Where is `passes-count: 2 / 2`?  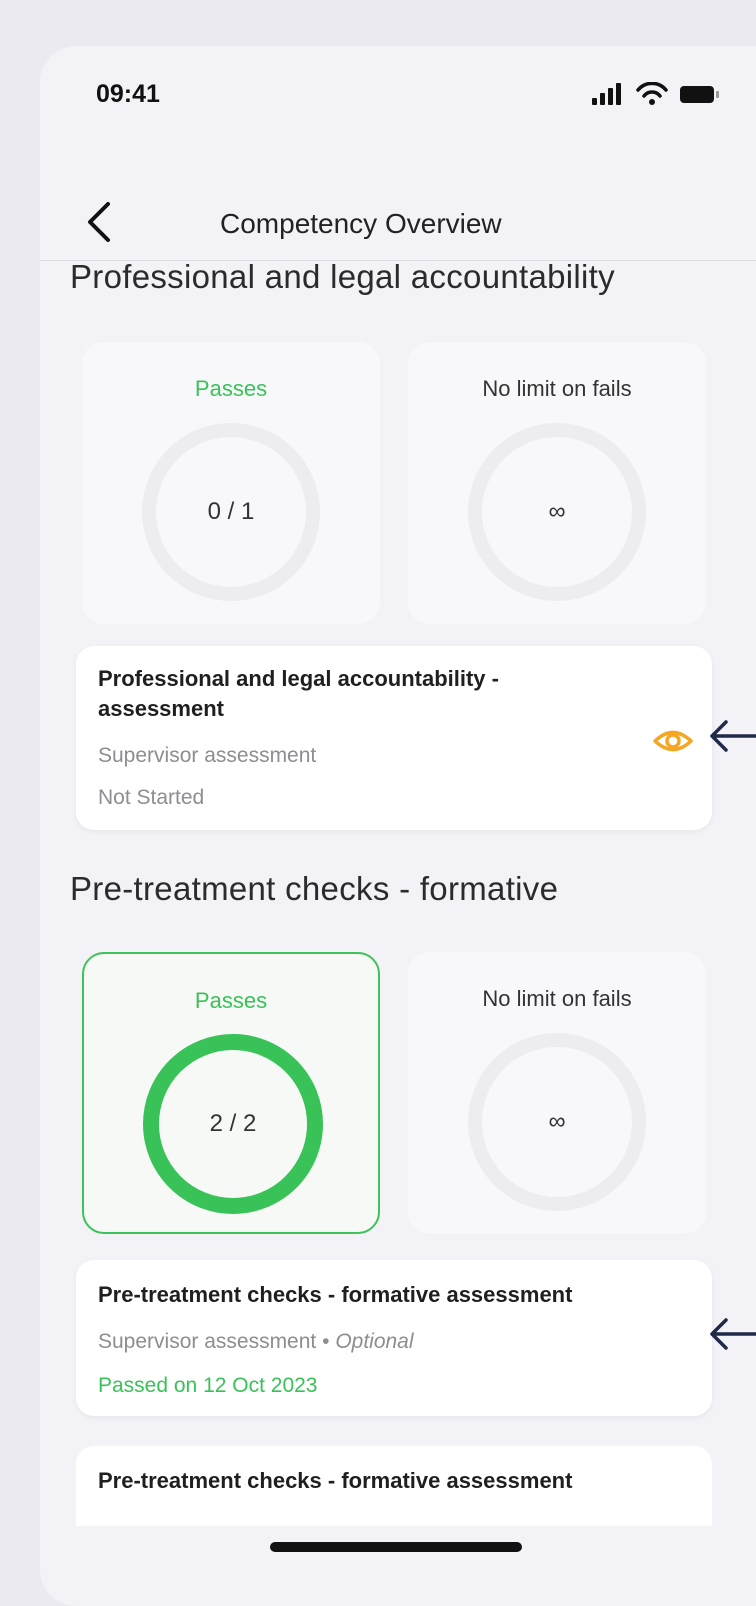
passes-count: 2 / 2 is located at coordinates (233, 1123).